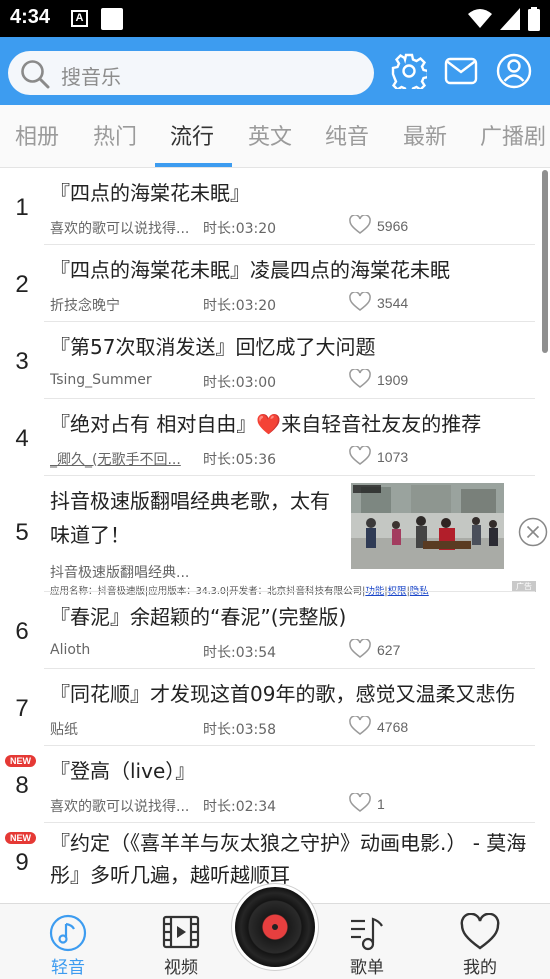 The image size is (550, 979). Describe the element at coordinates (70, 650) in the screenshot. I see `song-uploader: Alioth` at that location.